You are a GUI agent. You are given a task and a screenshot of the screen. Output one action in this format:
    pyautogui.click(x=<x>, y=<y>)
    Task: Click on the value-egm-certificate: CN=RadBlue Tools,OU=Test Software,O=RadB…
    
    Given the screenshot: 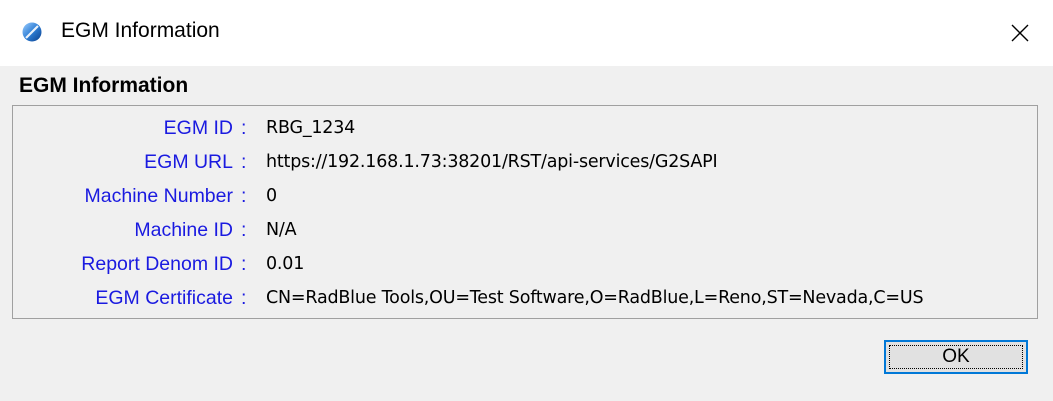 What is the action you would take?
    pyautogui.click(x=595, y=298)
    